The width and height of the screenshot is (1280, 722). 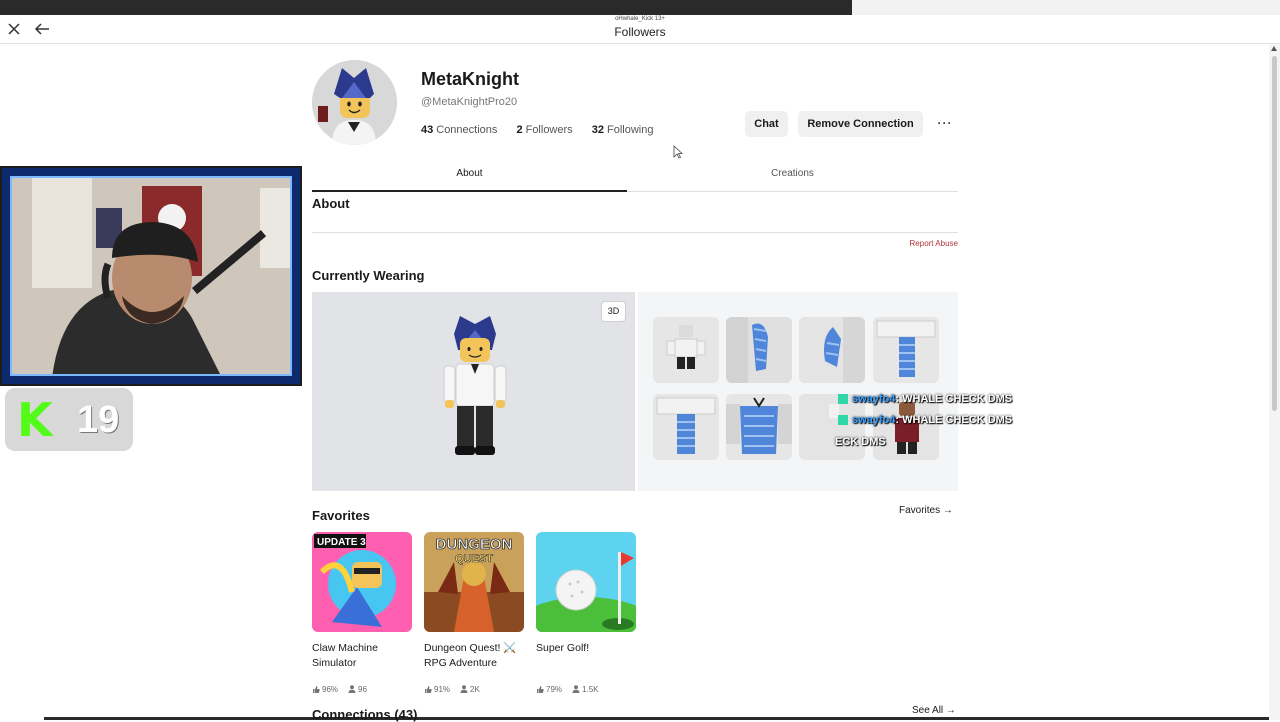 I want to click on window-title: Followers, so click(x=640, y=32).